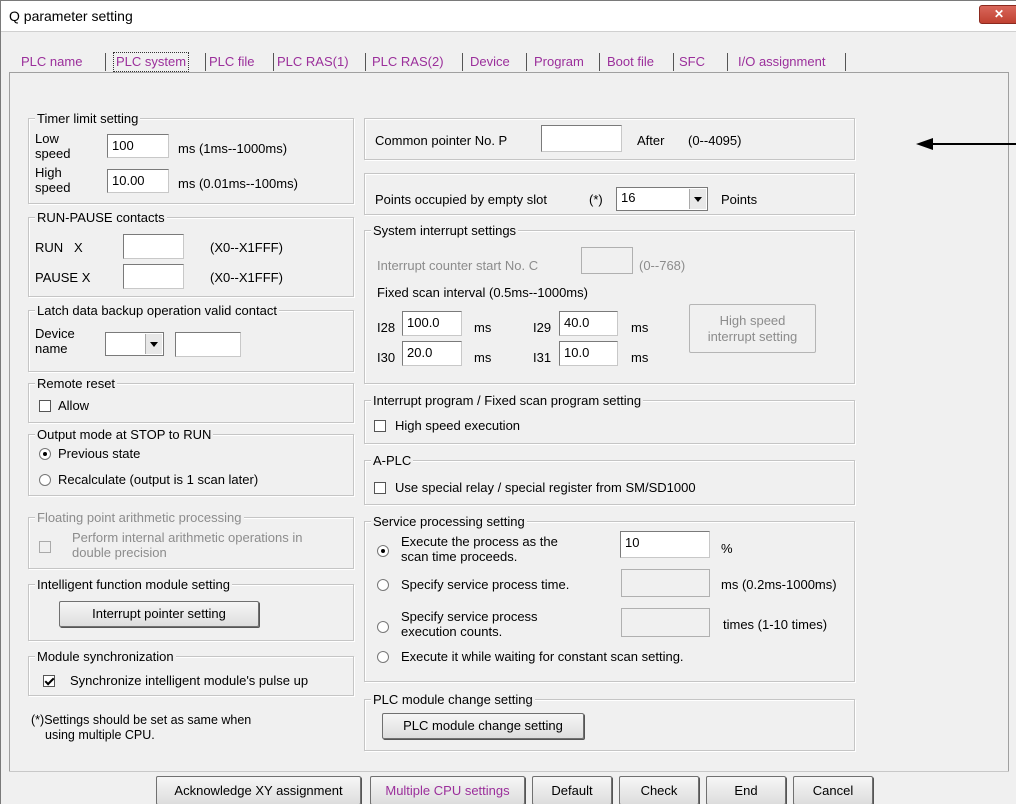 This screenshot has height=804, width=1018. Describe the element at coordinates (833, 790) in the screenshot. I see `cancel-button: Cancel` at that location.